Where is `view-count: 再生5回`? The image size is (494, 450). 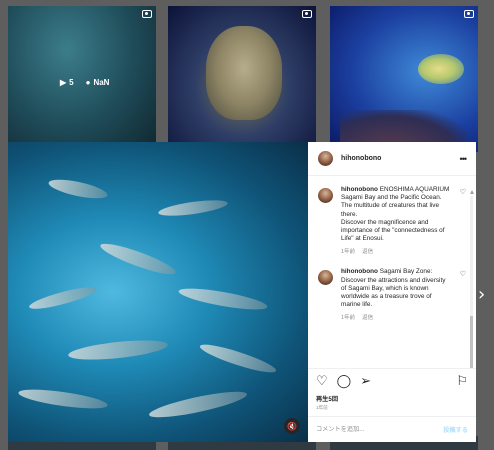 view-count: 再生5回 is located at coordinates (392, 398).